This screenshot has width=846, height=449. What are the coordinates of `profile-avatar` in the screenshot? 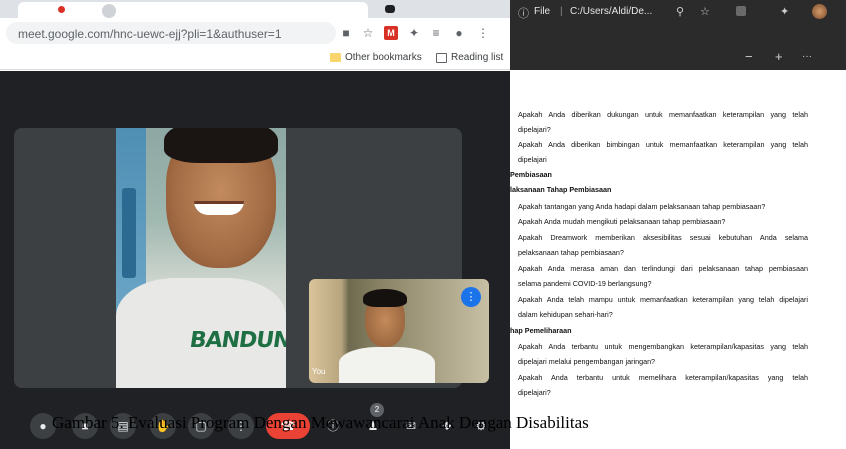 It's located at (819, 11).